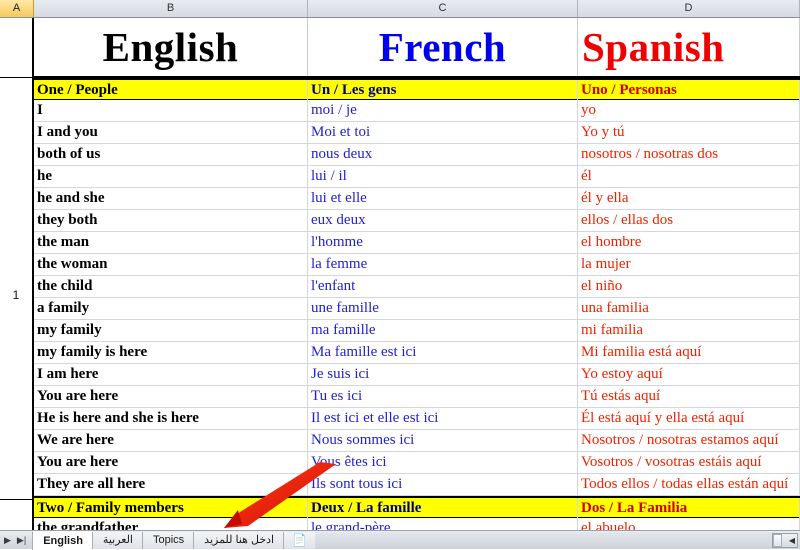 This screenshot has height=550, width=800. Describe the element at coordinates (171, 264) in the screenshot. I see `cell-english: the woman` at that location.